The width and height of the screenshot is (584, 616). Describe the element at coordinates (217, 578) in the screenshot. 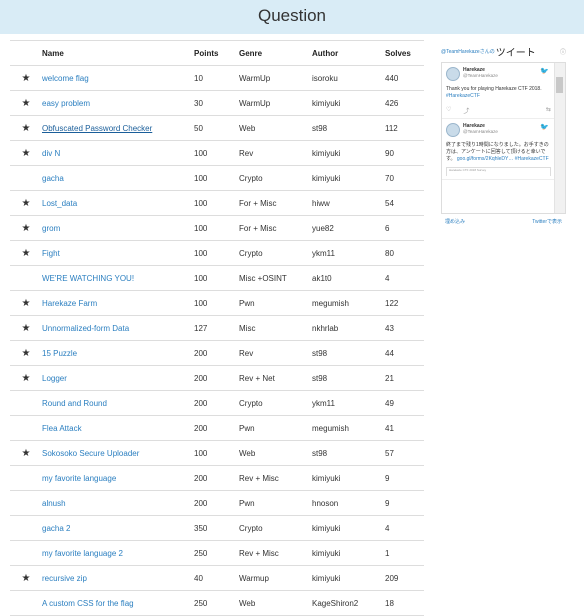

I see `table-row: ★ recursive zip 40 Warmup kimiyuki 209` at that location.